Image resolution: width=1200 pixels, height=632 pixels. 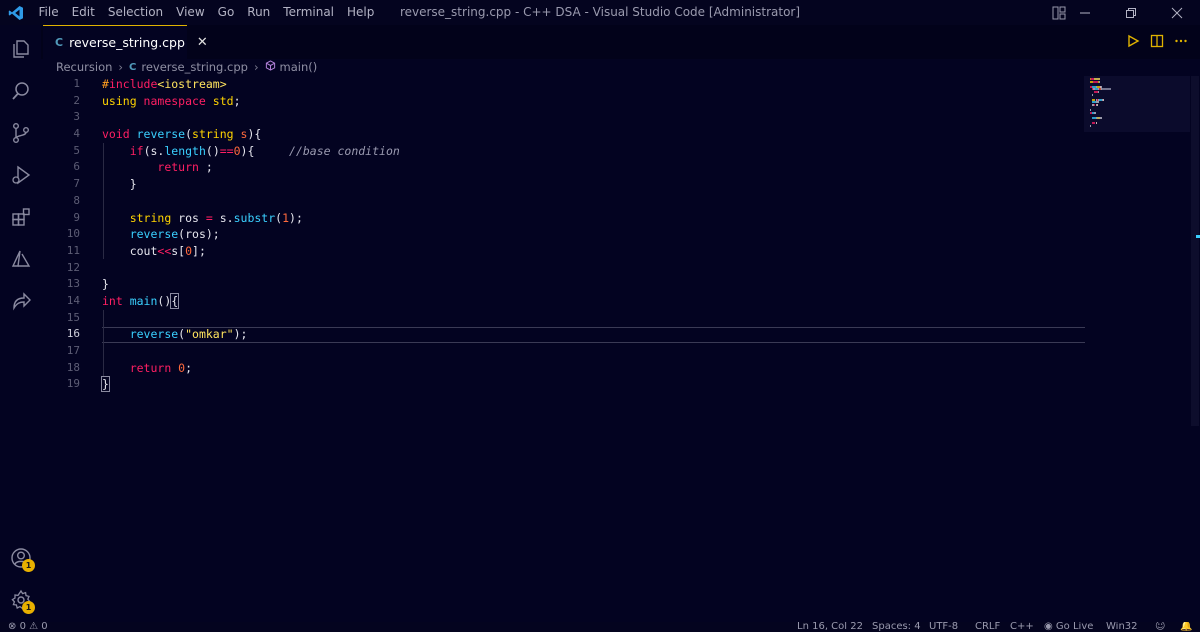 What do you see at coordinates (28, 607) in the screenshot?
I see `settings-badge: 1` at bounding box center [28, 607].